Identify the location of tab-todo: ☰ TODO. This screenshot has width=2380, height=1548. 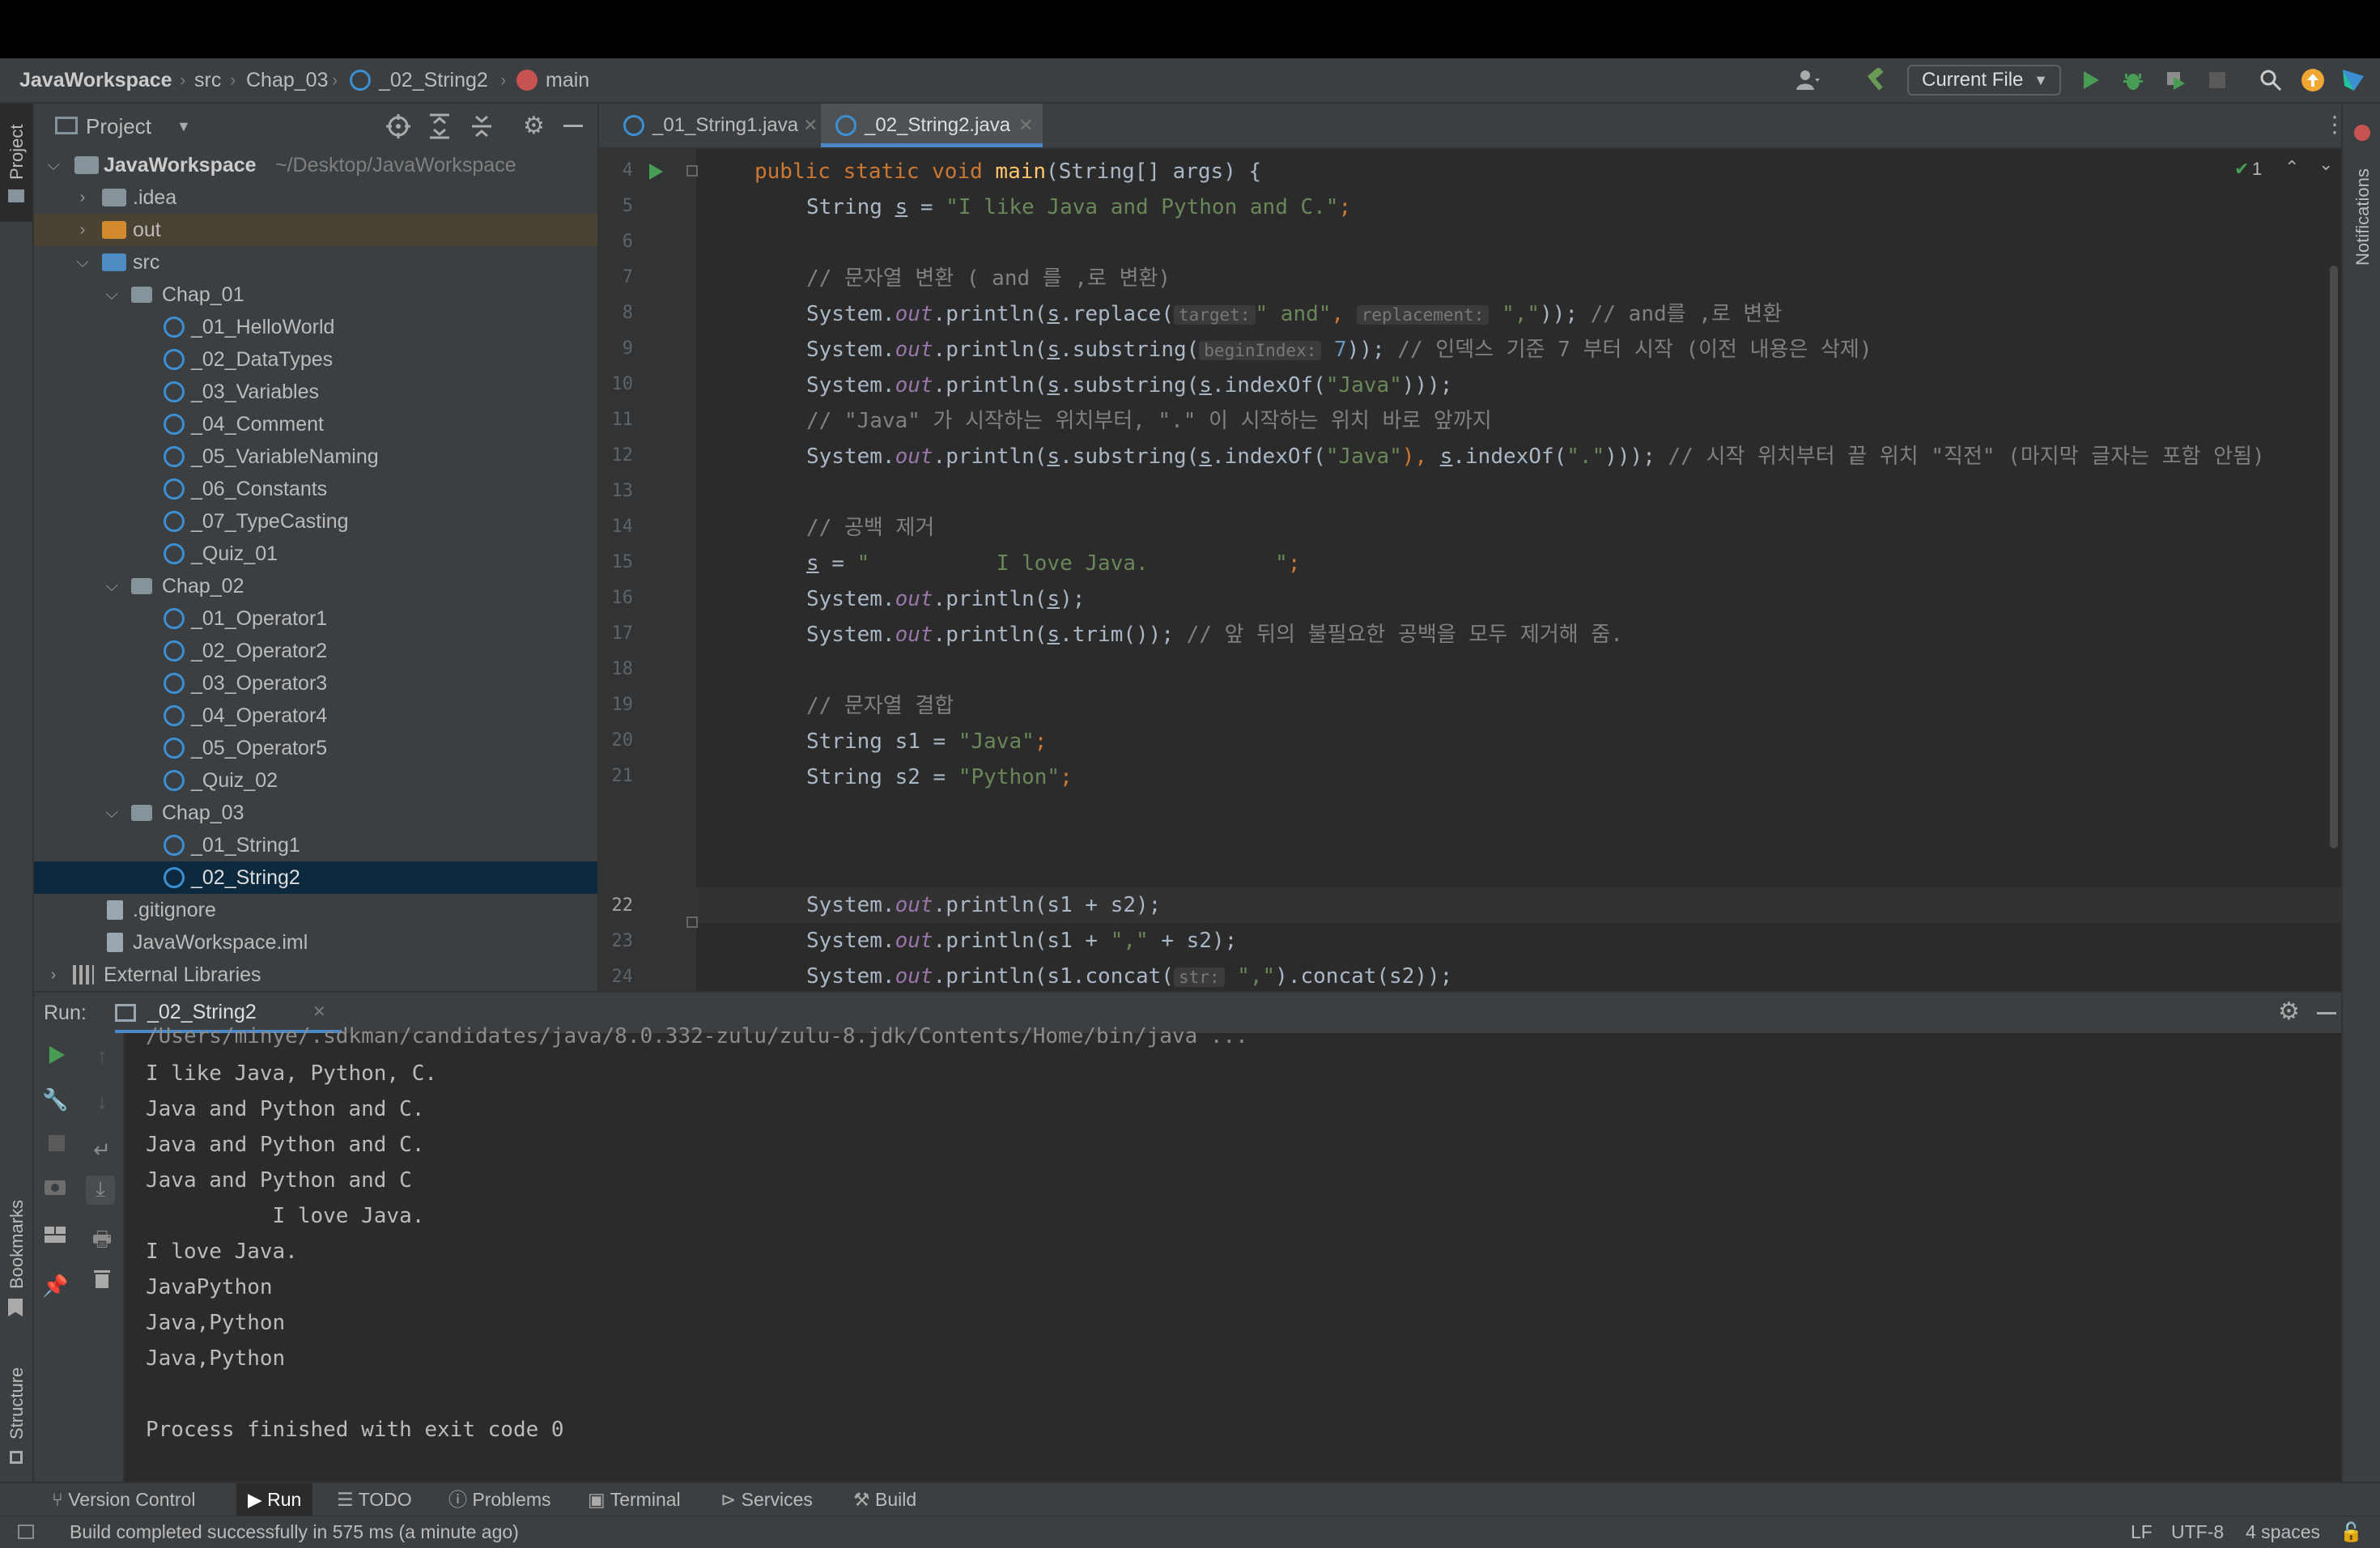
(374, 1499).